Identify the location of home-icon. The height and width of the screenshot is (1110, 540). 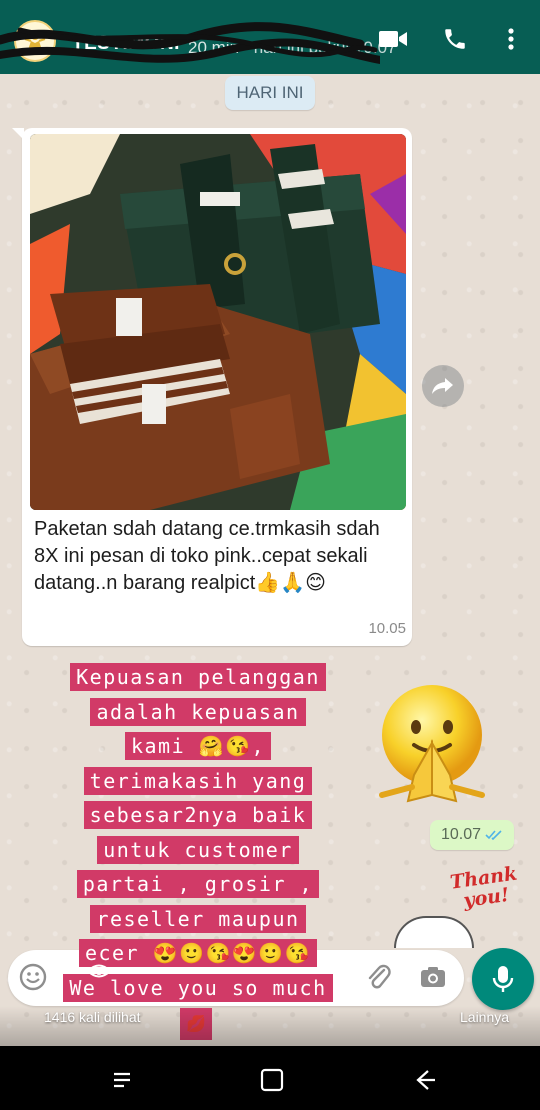
(272, 1080).